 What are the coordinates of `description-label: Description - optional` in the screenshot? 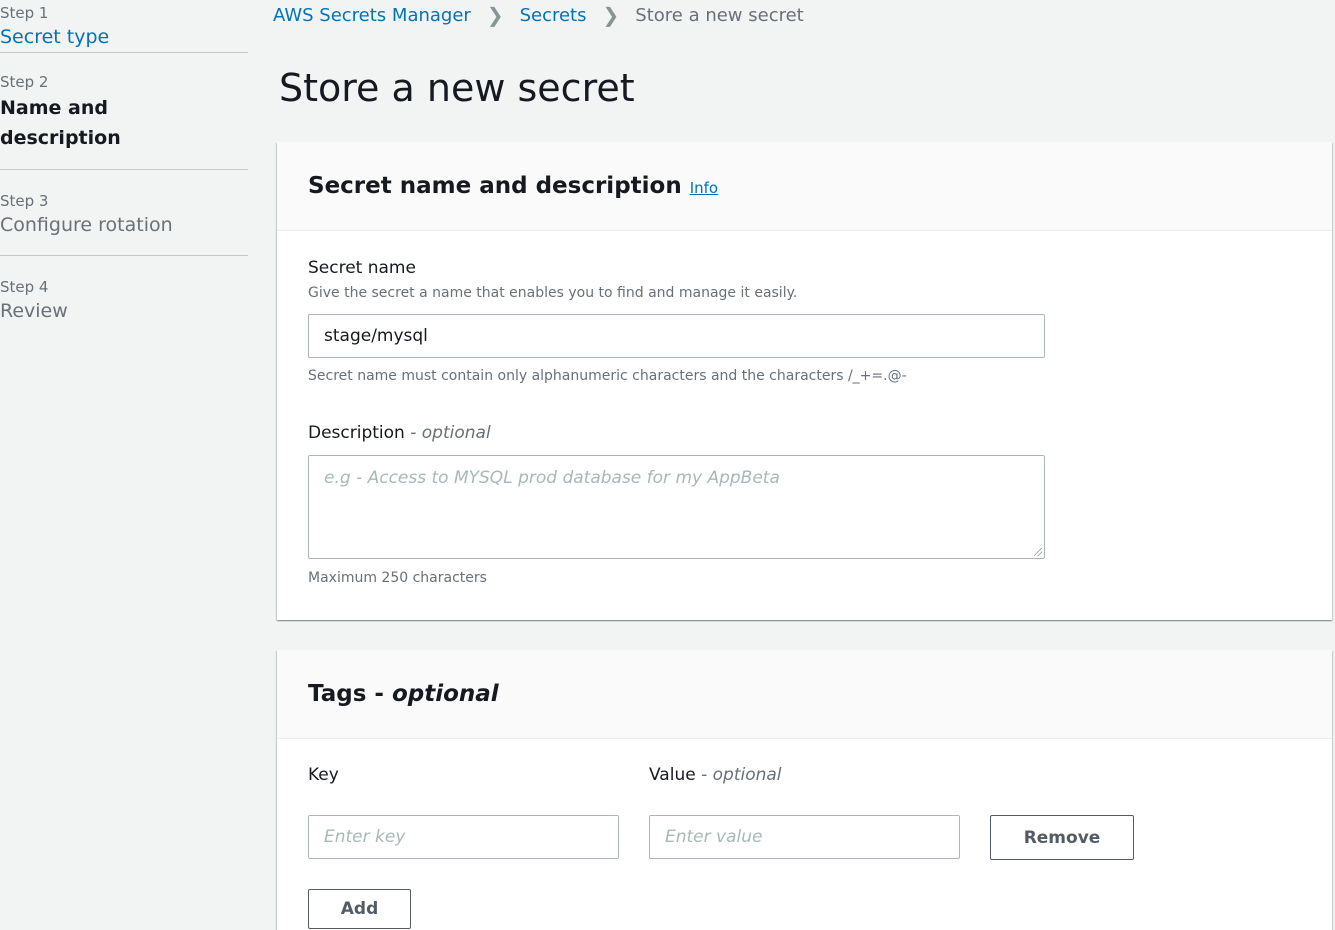 It's located at (399, 433).